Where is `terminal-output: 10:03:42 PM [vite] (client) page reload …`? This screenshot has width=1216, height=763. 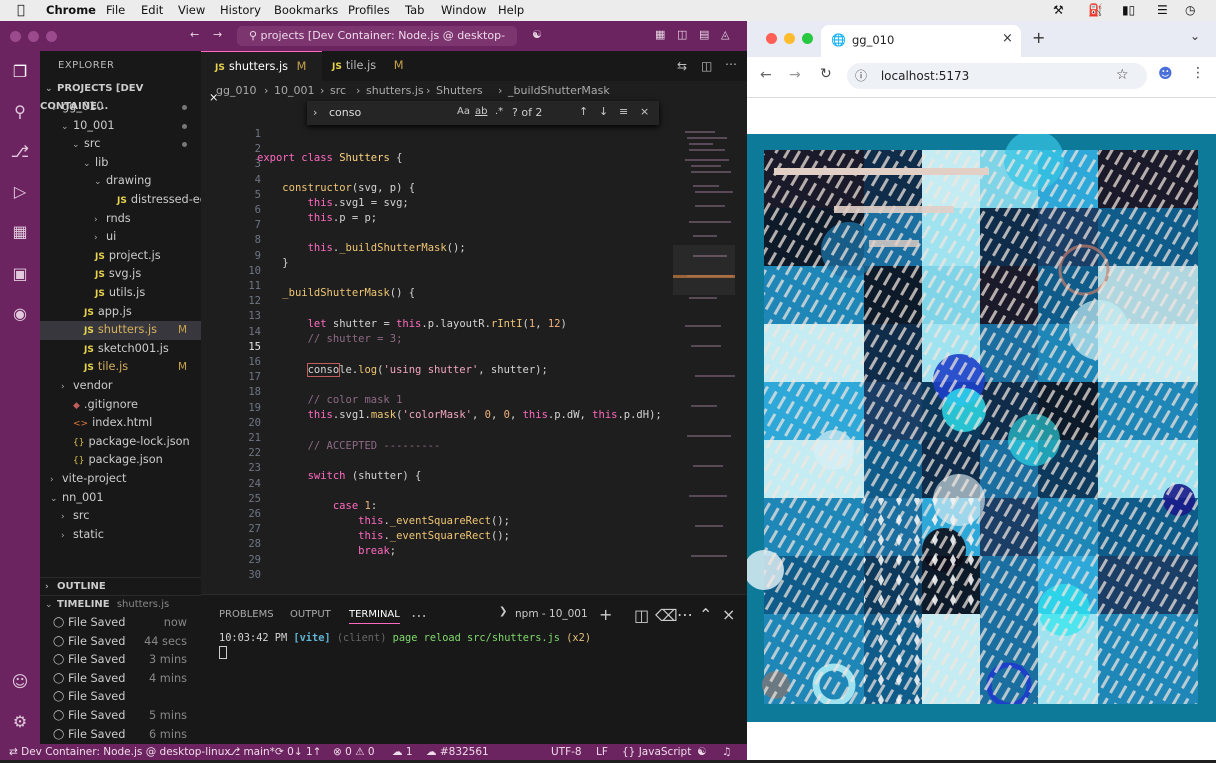
terminal-output: 10:03:42 PM [vite] (client) page reload … is located at coordinates (405, 638).